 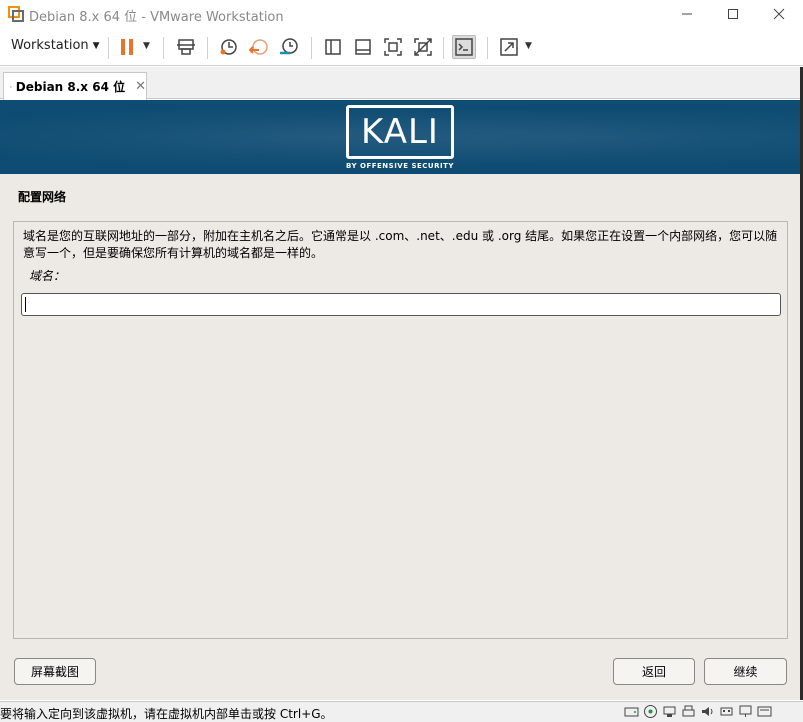 I want to click on vmware-logo-icon, so click(x=16, y=14).